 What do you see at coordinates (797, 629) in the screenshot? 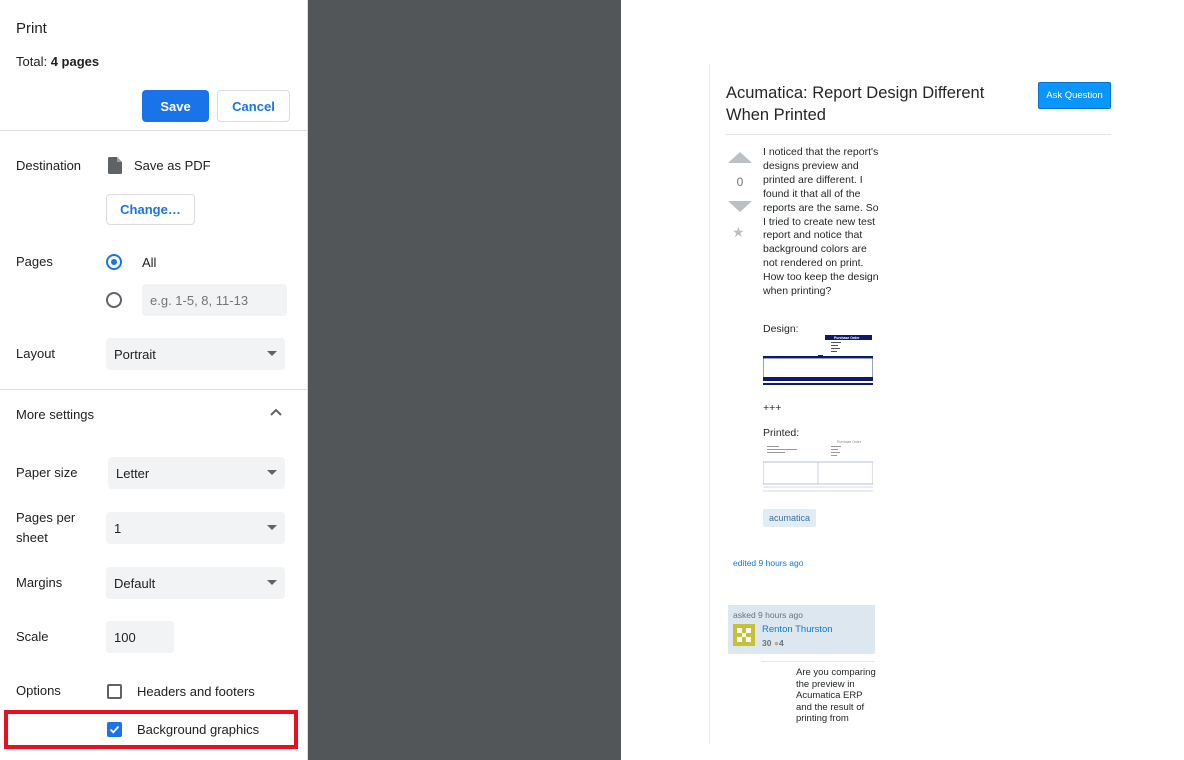
I see `user-name: Renton Thurston` at bounding box center [797, 629].